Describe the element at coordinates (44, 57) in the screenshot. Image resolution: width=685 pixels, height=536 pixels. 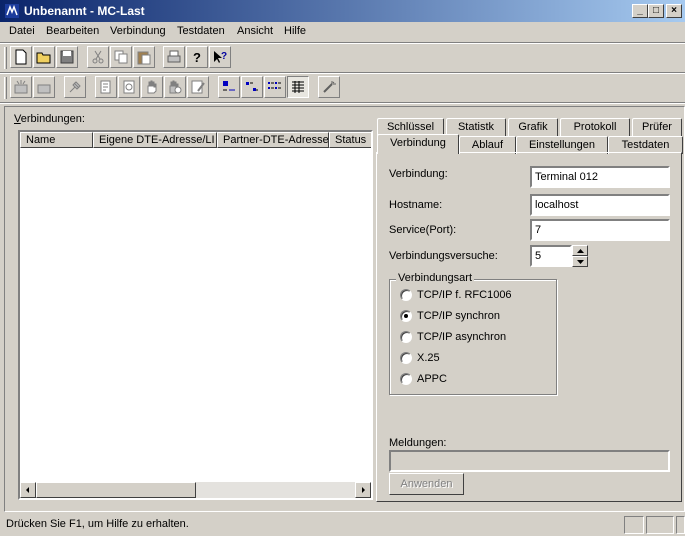
I see `open-file-button` at that location.